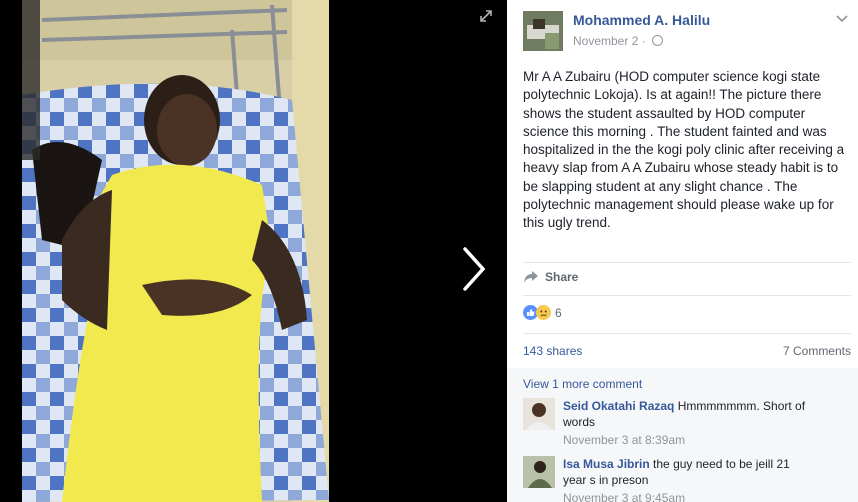 Image resolution: width=858 pixels, height=502 pixels. Describe the element at coordinates (658, 40) in the screenshot. I see `globe-icon` at that location.